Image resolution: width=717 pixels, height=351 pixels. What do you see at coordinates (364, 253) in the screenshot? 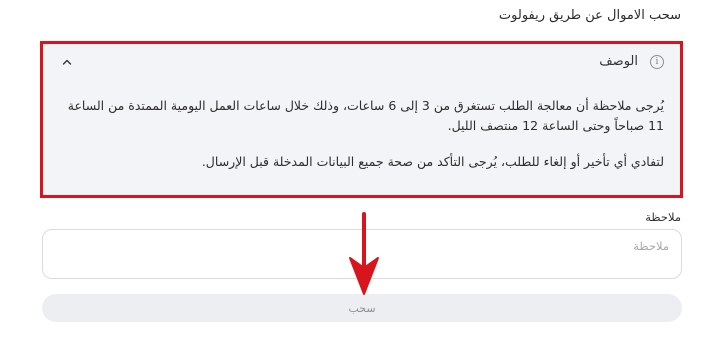
I see `annotation-arrow-icon` at bounding box center [364, 253].